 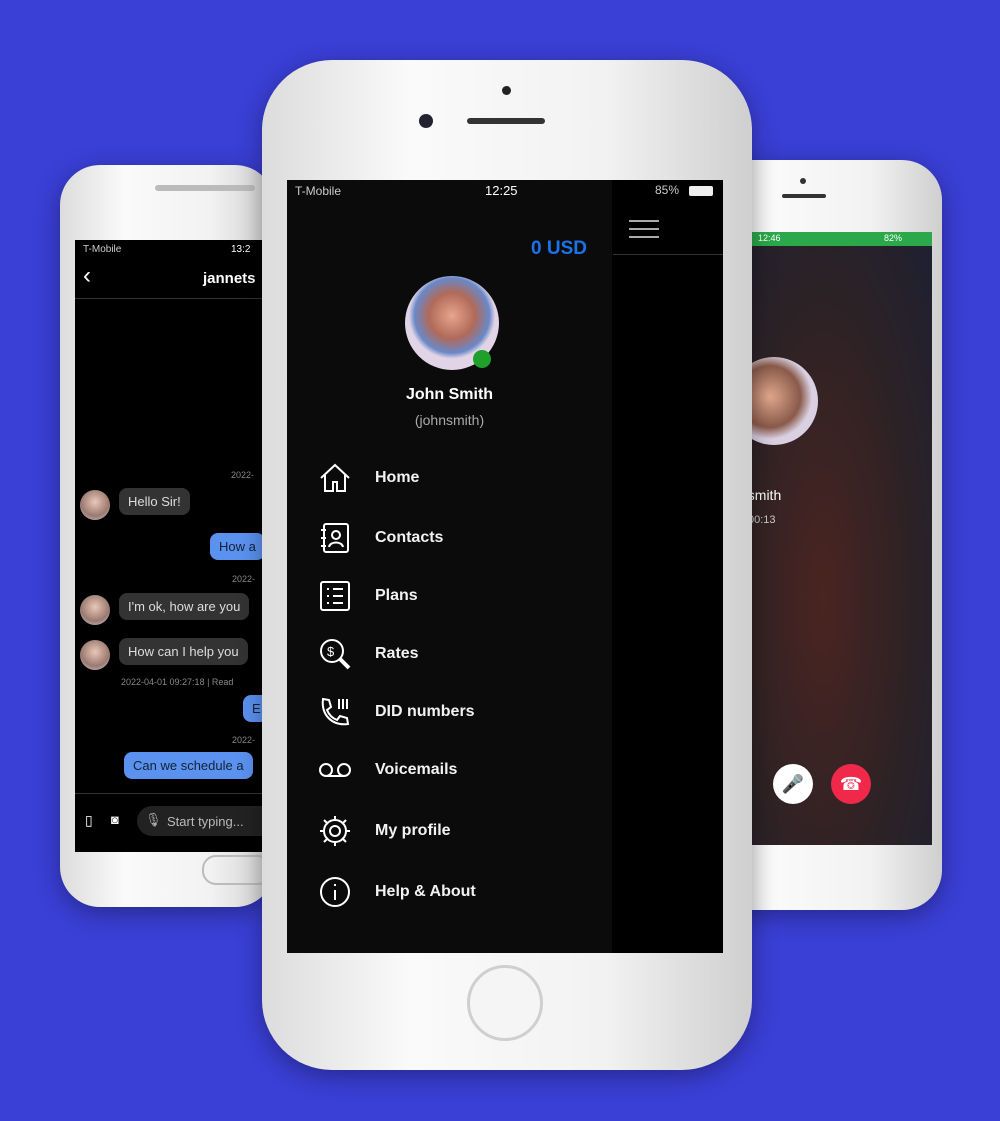 I want to click on user-handle: (johnsmith), so click(x=449, y=420).